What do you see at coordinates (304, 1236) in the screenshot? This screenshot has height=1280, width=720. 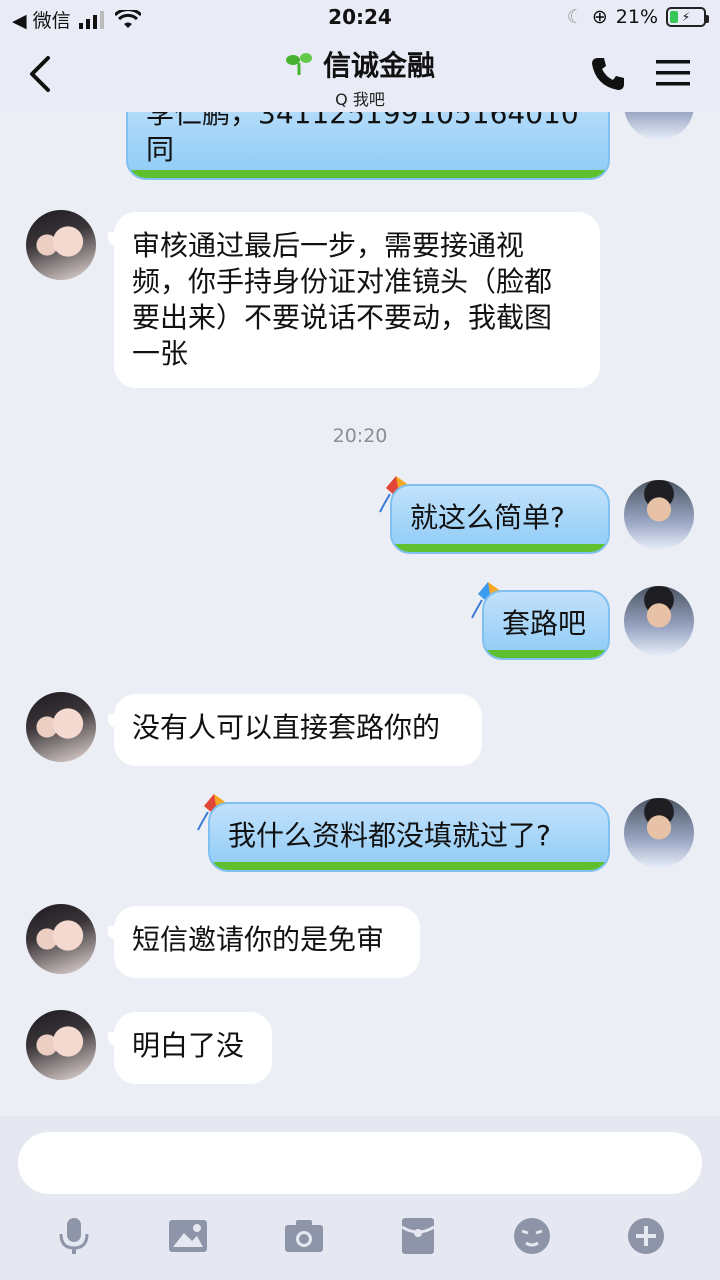 I see `camera-icon` at bounding box center [304, 1236].